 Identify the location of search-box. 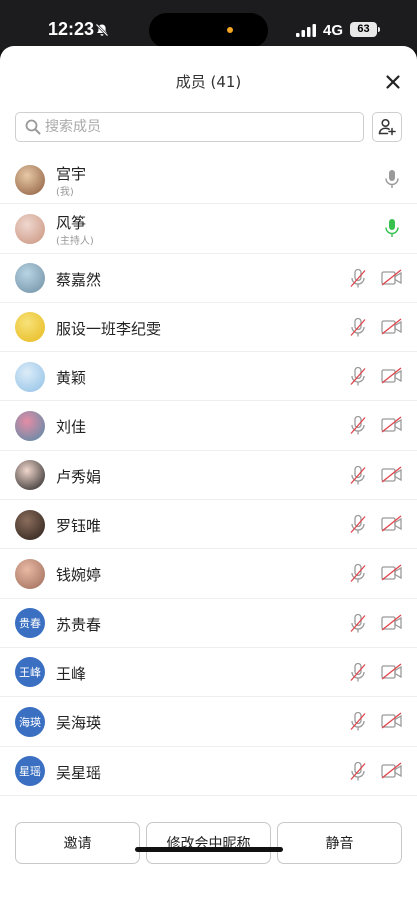
(189, 127).